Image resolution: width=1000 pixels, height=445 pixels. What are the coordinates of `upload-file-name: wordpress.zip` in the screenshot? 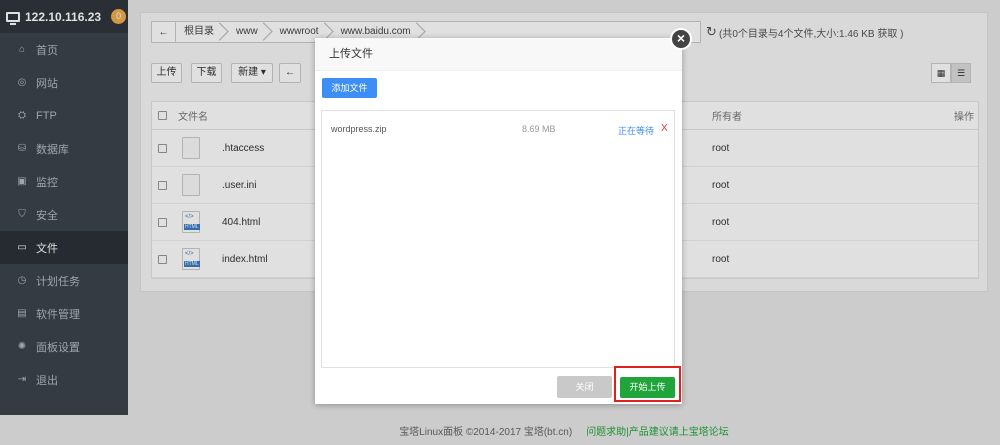 It's located at (359, 129).